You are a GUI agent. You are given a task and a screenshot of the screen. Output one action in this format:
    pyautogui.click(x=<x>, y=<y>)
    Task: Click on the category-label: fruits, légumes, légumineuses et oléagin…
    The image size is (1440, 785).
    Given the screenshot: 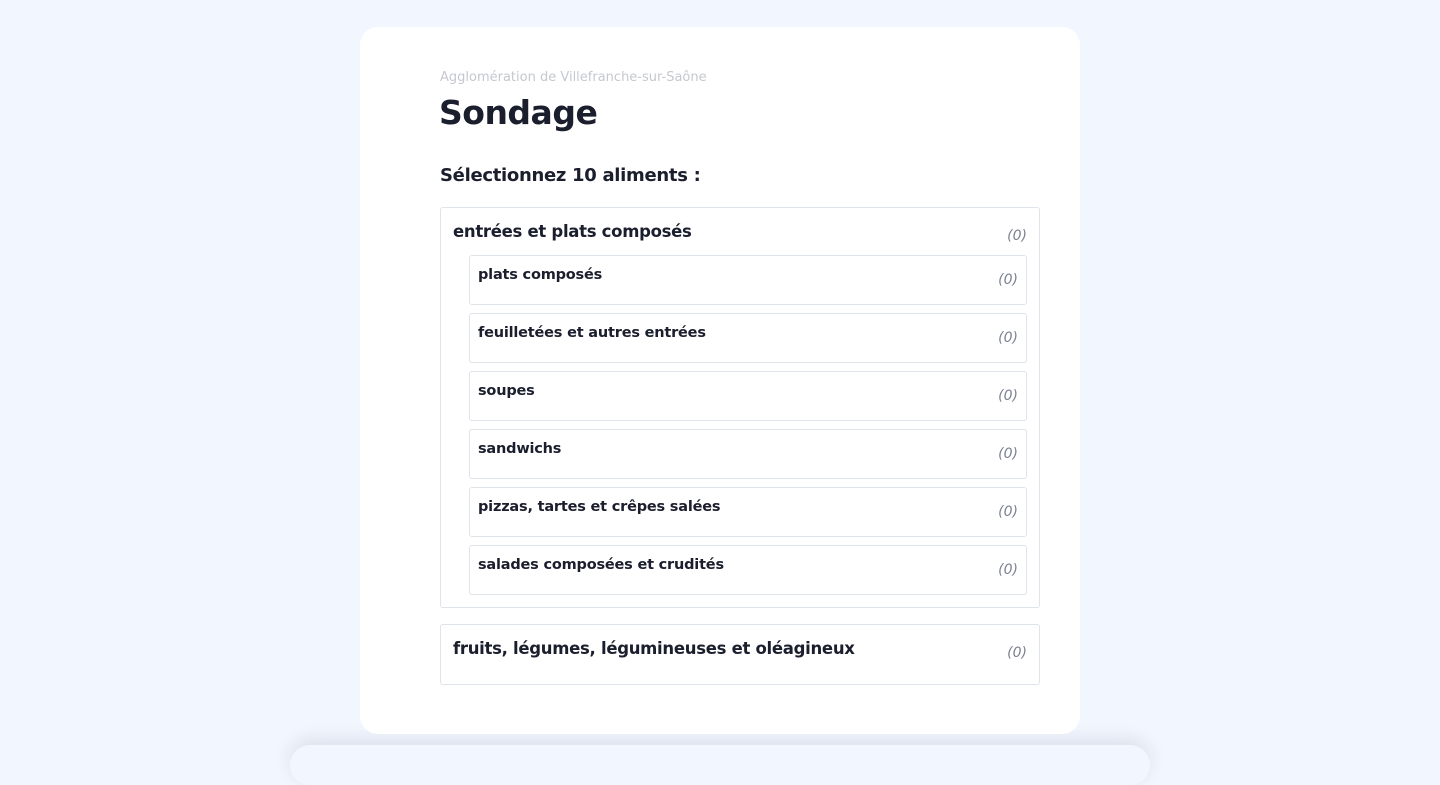 What is the action you would take?
    pyautogui.click(x=654, y=648)
    